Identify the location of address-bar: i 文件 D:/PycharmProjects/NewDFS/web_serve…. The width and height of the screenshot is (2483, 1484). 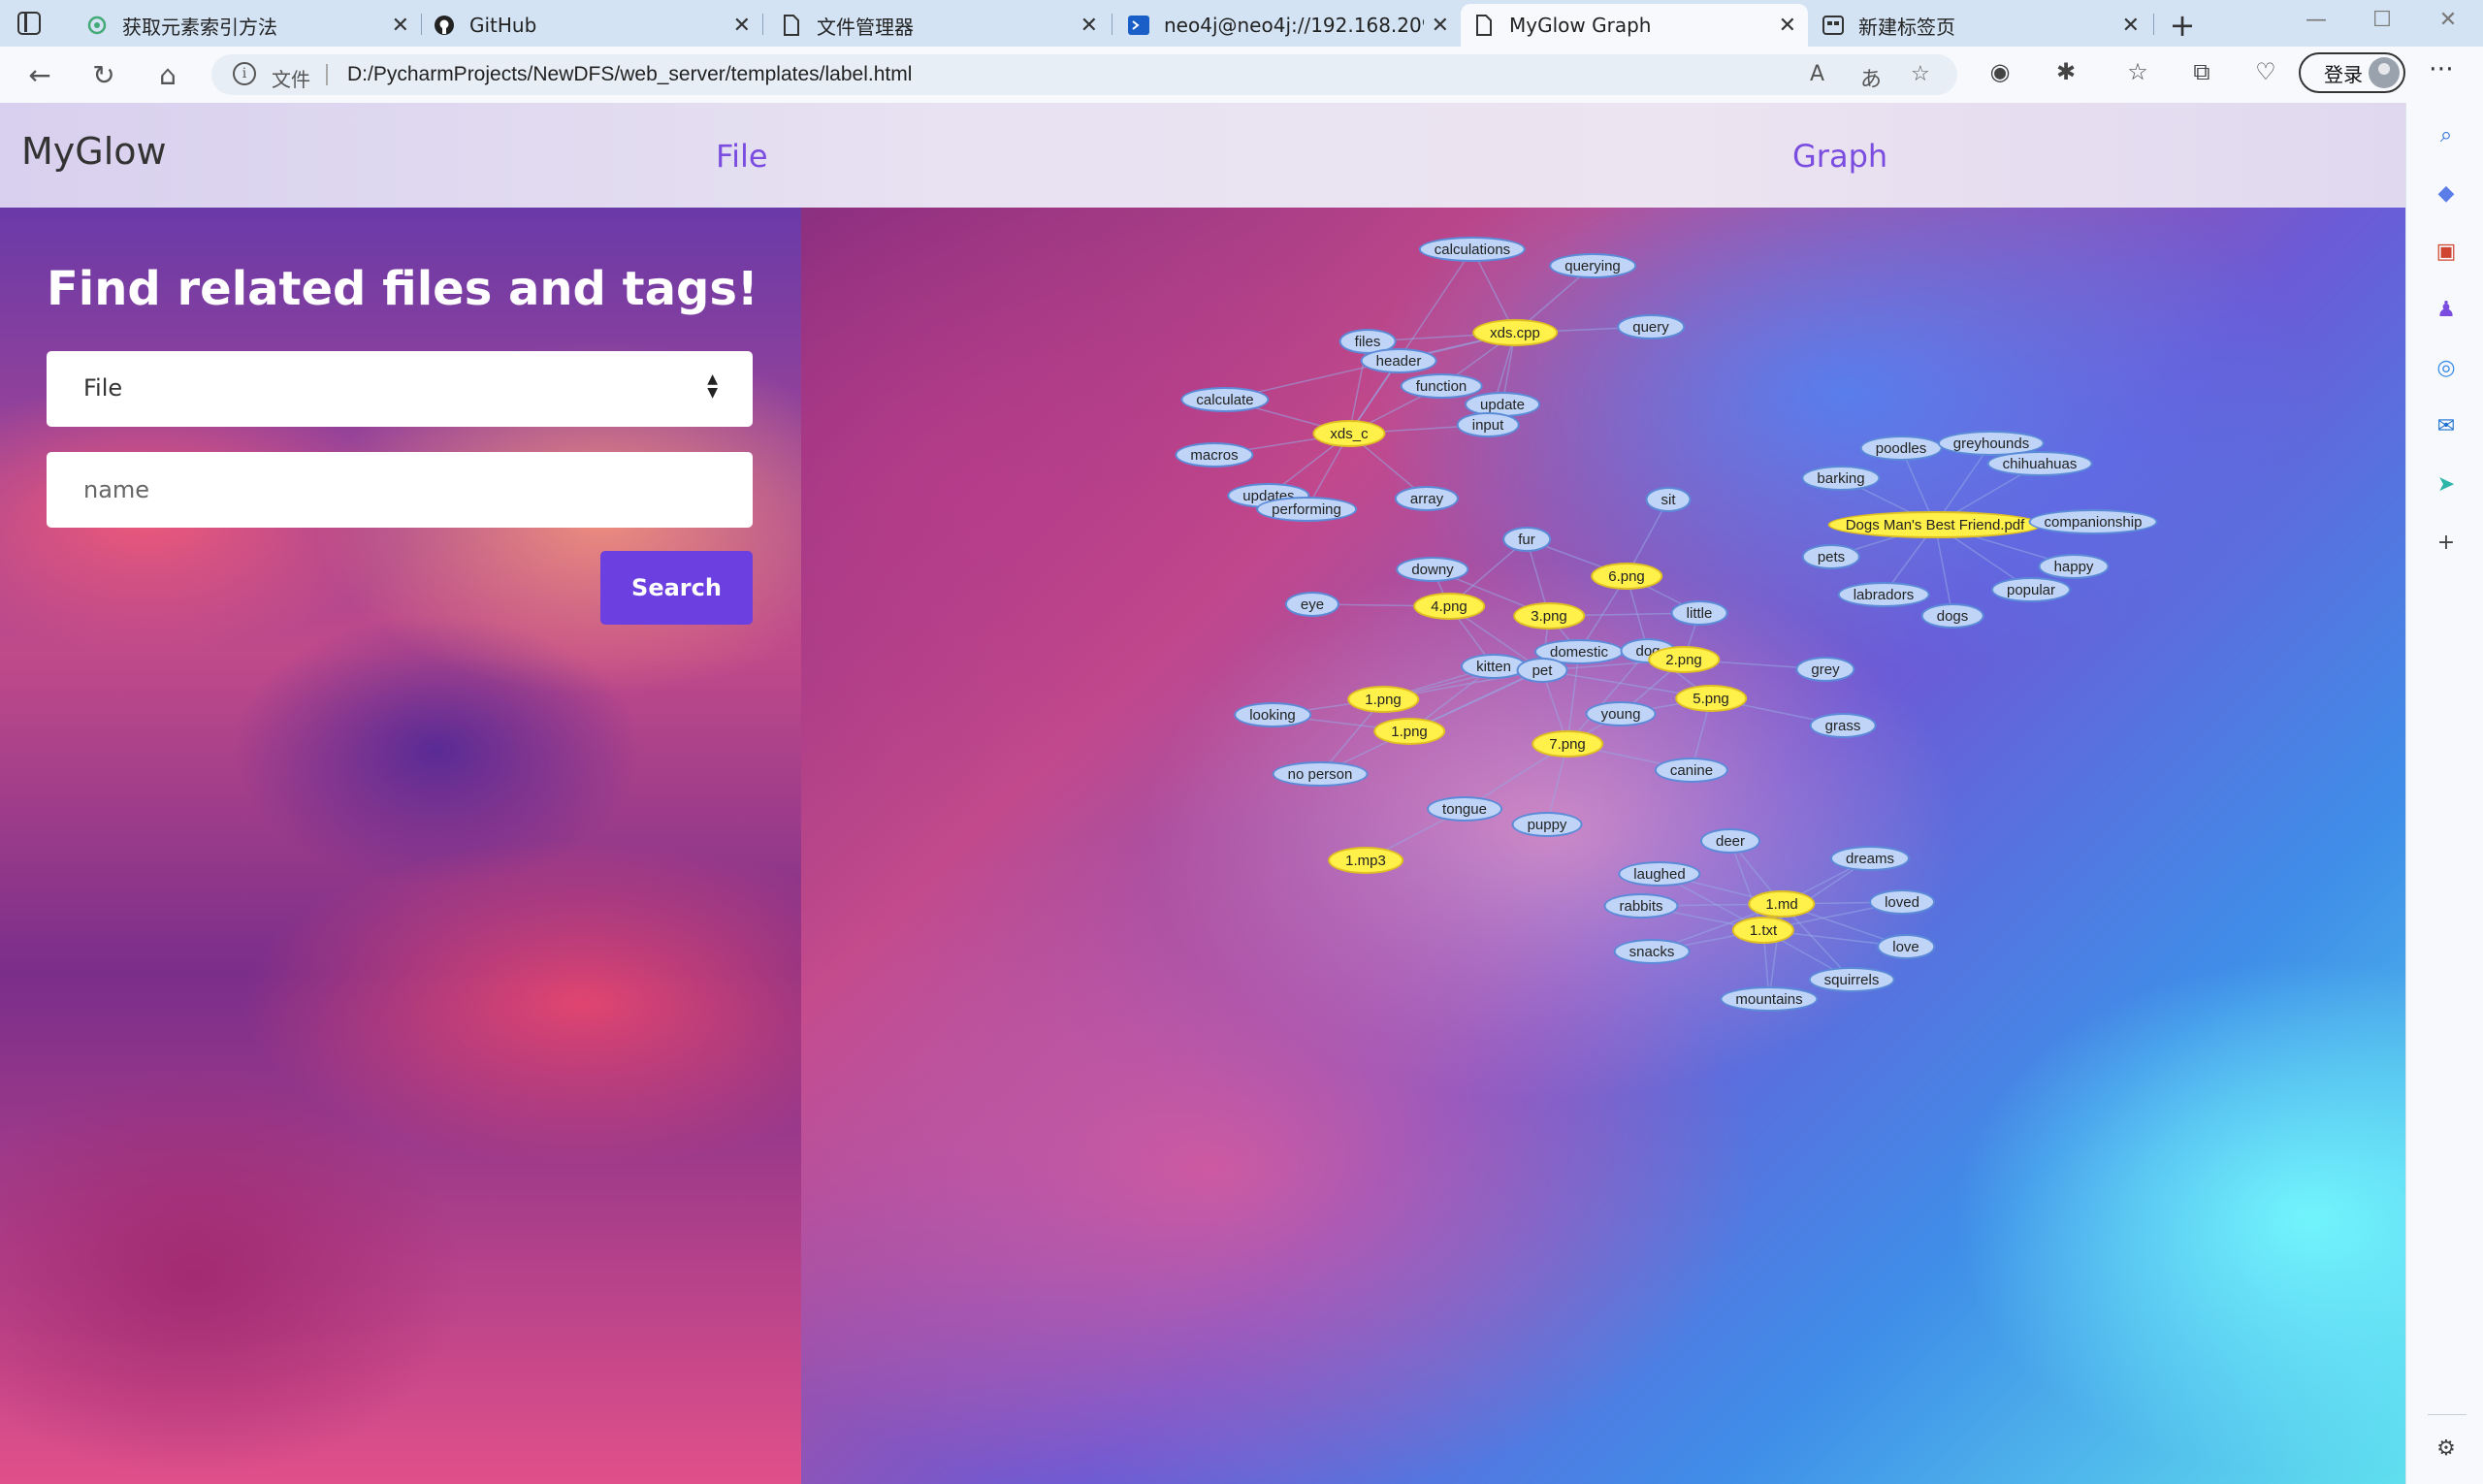
(1084, 74).